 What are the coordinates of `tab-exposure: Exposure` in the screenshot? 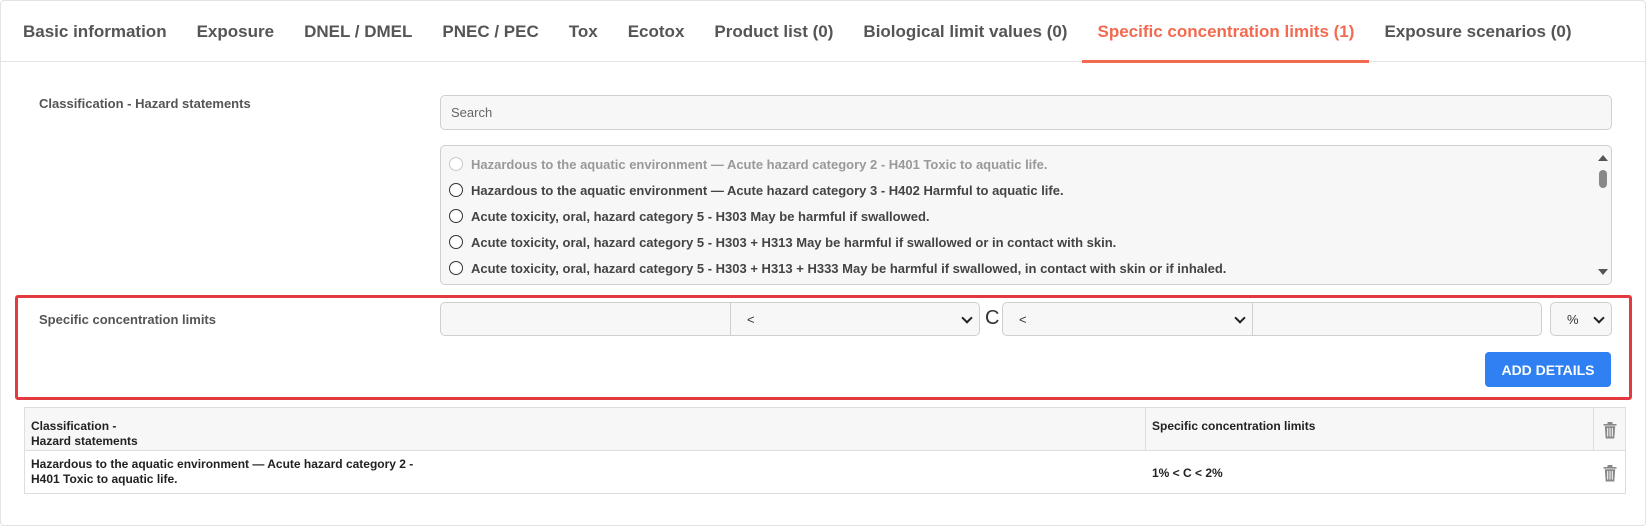 It's located at (235, 31).